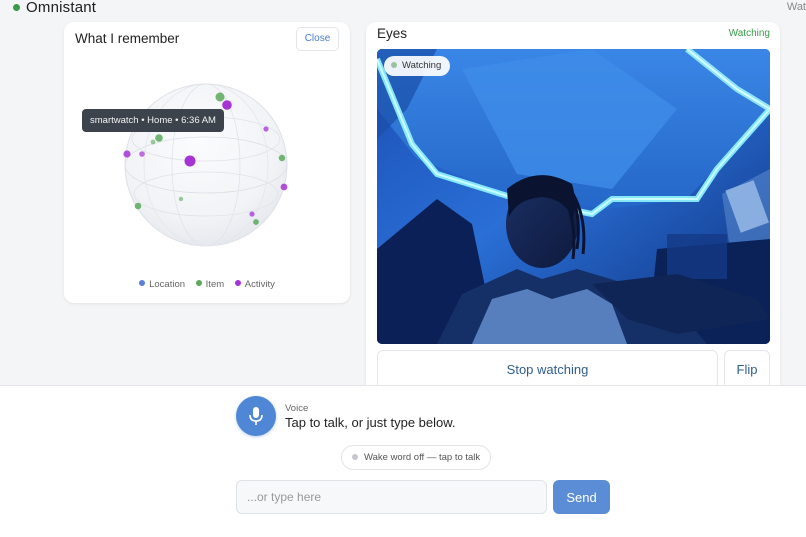 Image resolution: width=806 pixels, height=537 pixels. What do you see at coordinates (297, 408) in the screenshot?
I see `voice-label: Voice` at bounding box center [297, 408].